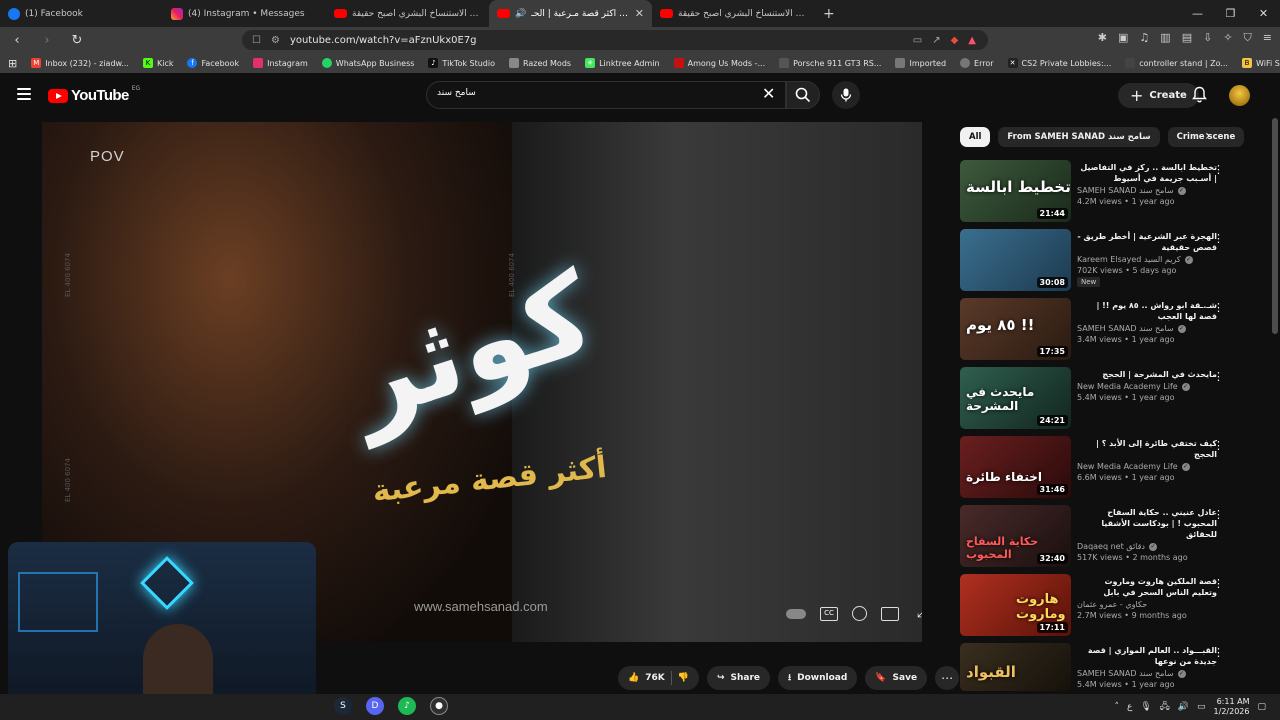 This screenshot has height=720, width=1280. What do you see at coordinates (17, 40) in the screenshot?
I see `back-icon: ‹` at bounding box center [17, 40].